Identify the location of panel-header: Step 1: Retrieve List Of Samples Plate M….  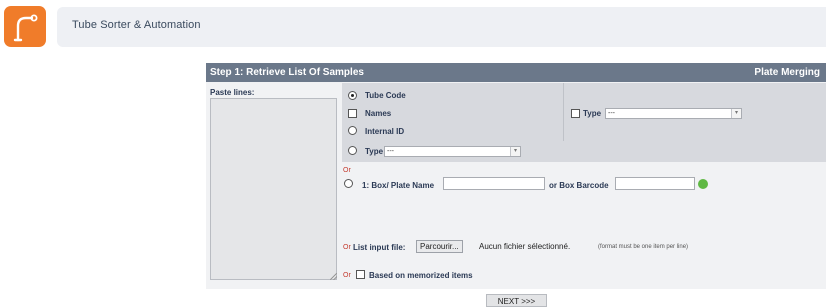
(516, 72).